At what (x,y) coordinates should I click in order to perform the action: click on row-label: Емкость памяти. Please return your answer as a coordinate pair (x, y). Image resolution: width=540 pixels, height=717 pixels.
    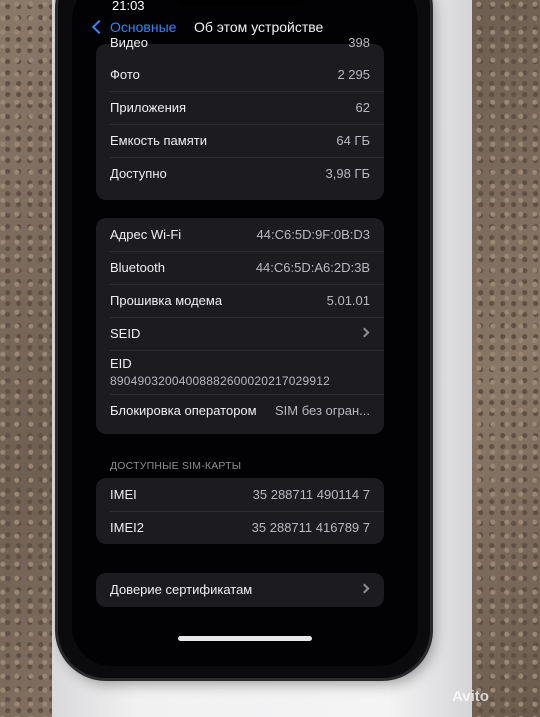
    Looking at the image, I should click on (158, 140).